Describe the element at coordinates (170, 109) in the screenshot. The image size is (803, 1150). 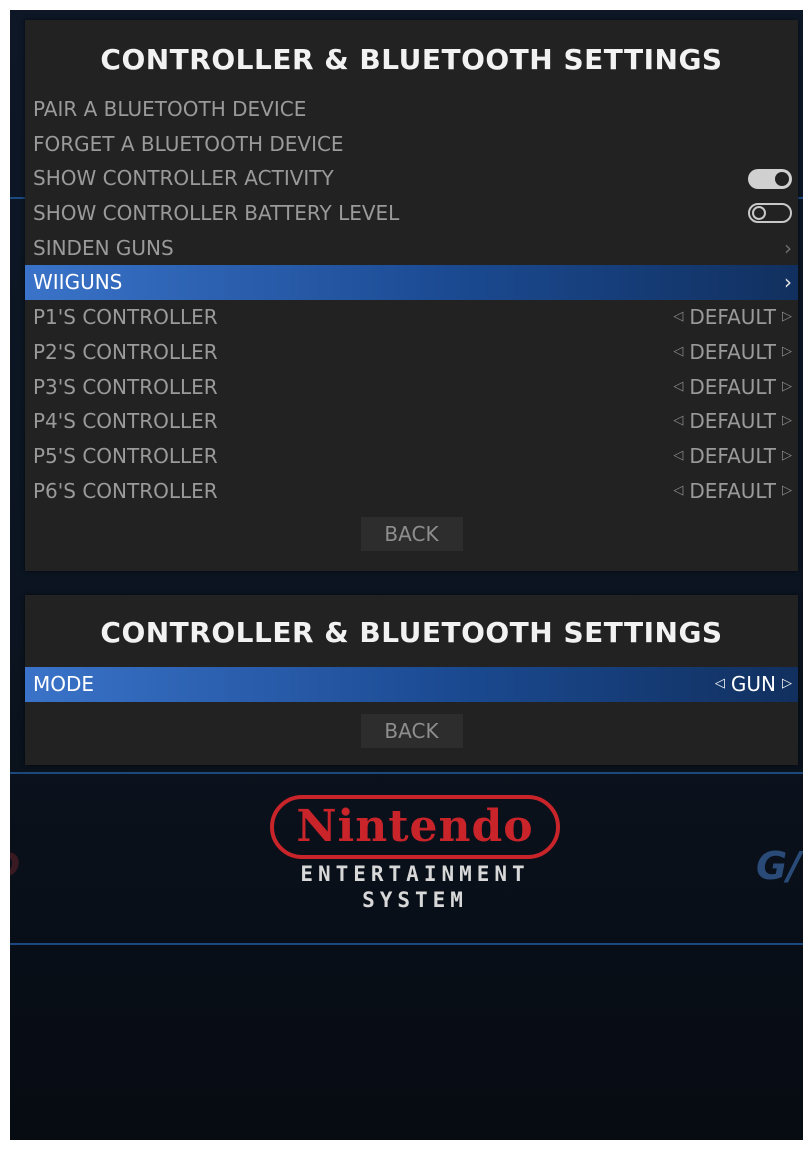
I see `menu-item-label: PAIR A BLUETOOTH DEVICE` at that location.